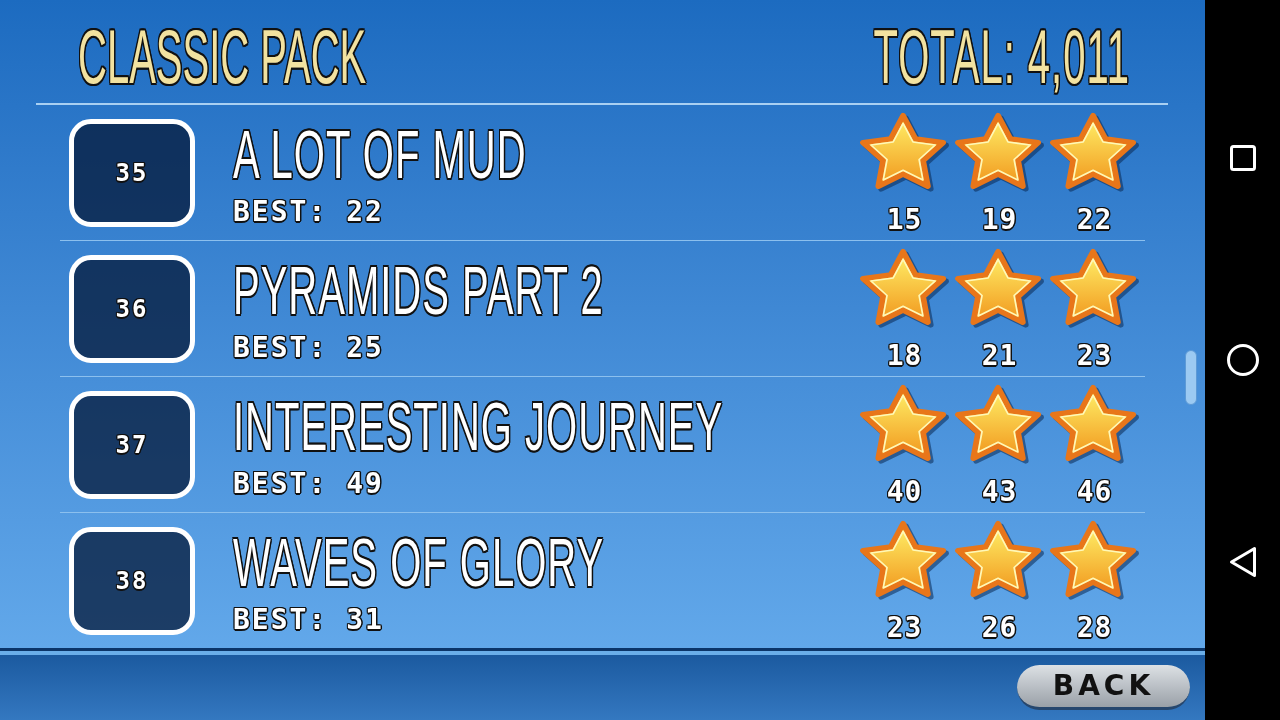 The width and height of the screenshot is (1280, 720). What do you see at coordinates (308, 619) in the screenshot?
I see `best-score: BEST: 31` at bounding box center [308, 619].